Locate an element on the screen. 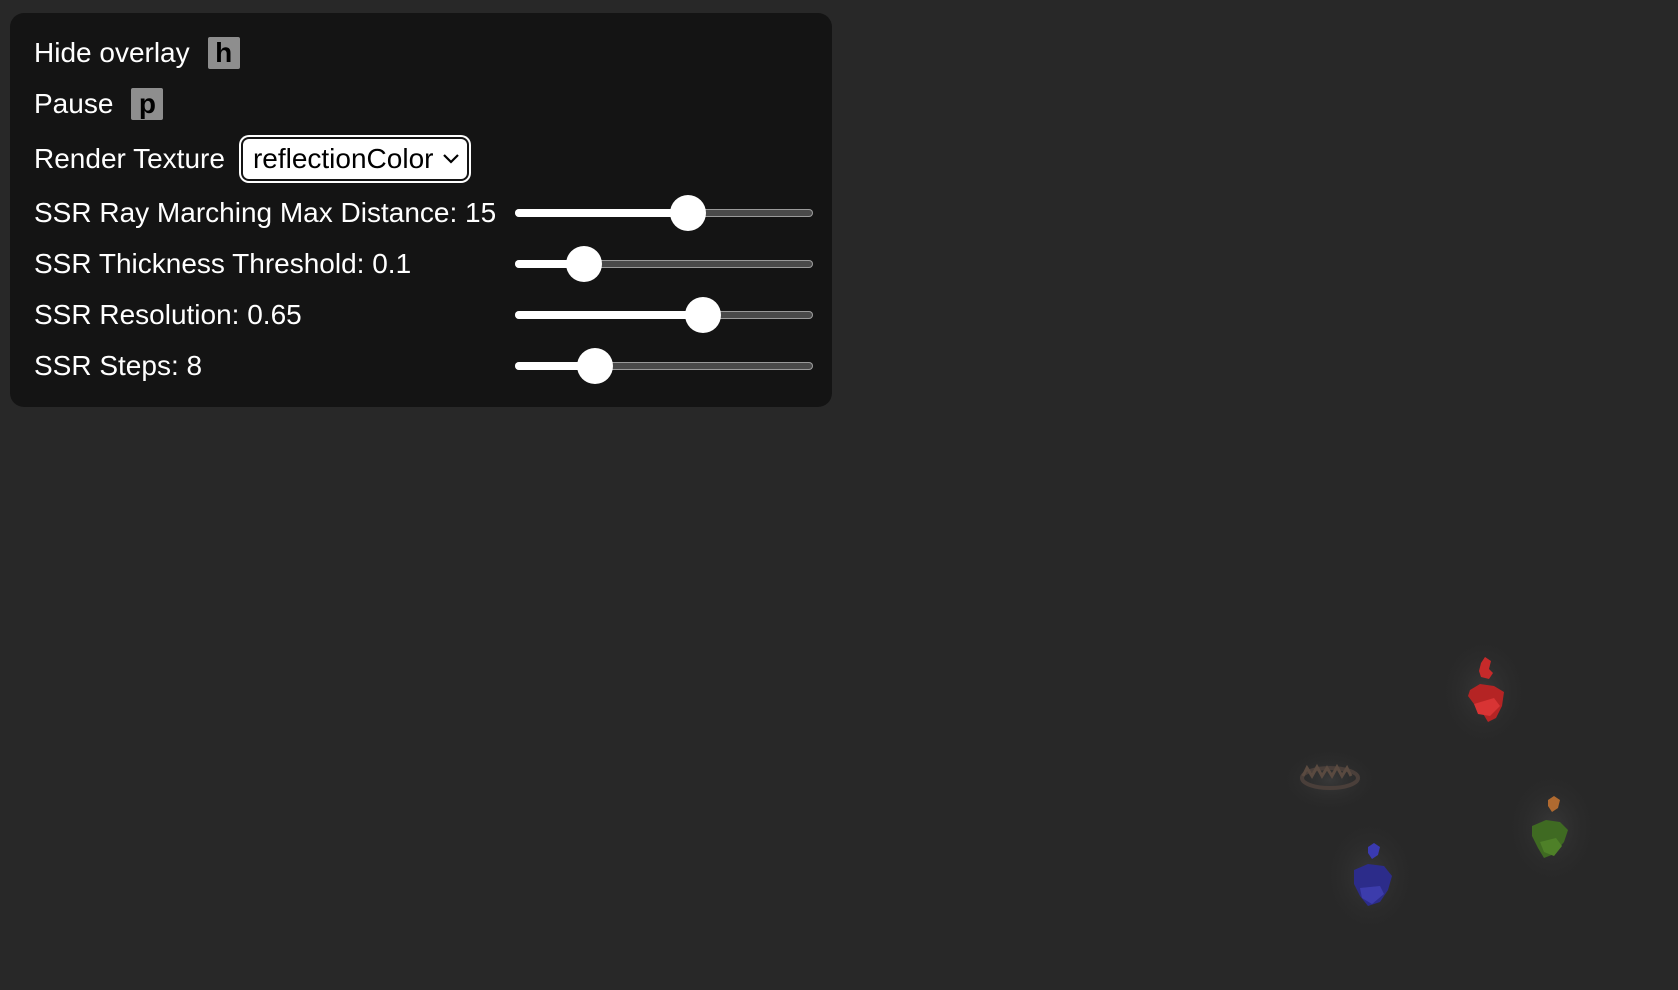 The image size is (1678, 990). steps-label: SSR Steps: 8 is located at coordinates (118, 365).